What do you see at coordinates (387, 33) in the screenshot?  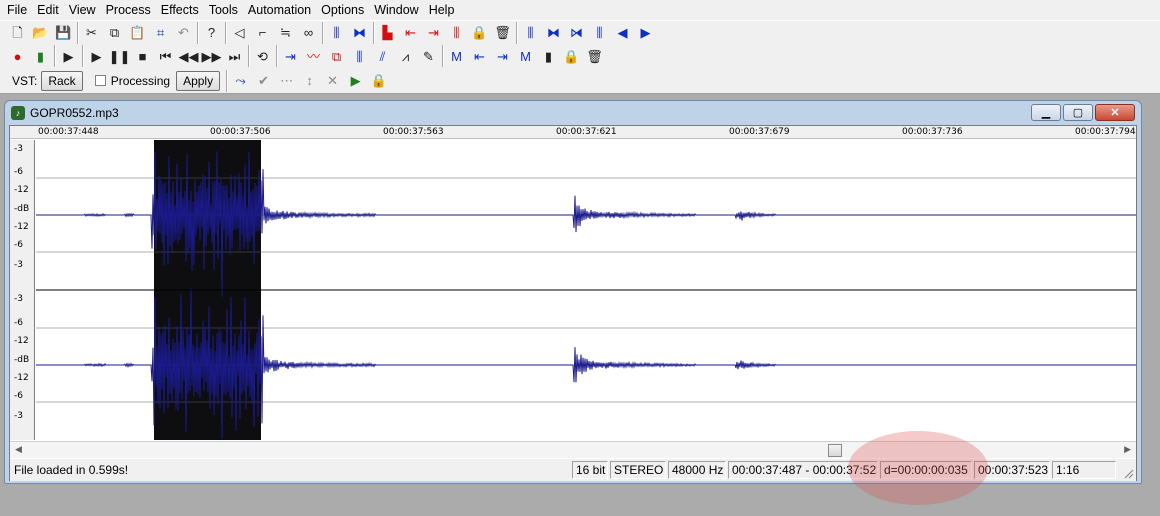 I see `marker-icon: ▙` at bounding box center [387, 33].